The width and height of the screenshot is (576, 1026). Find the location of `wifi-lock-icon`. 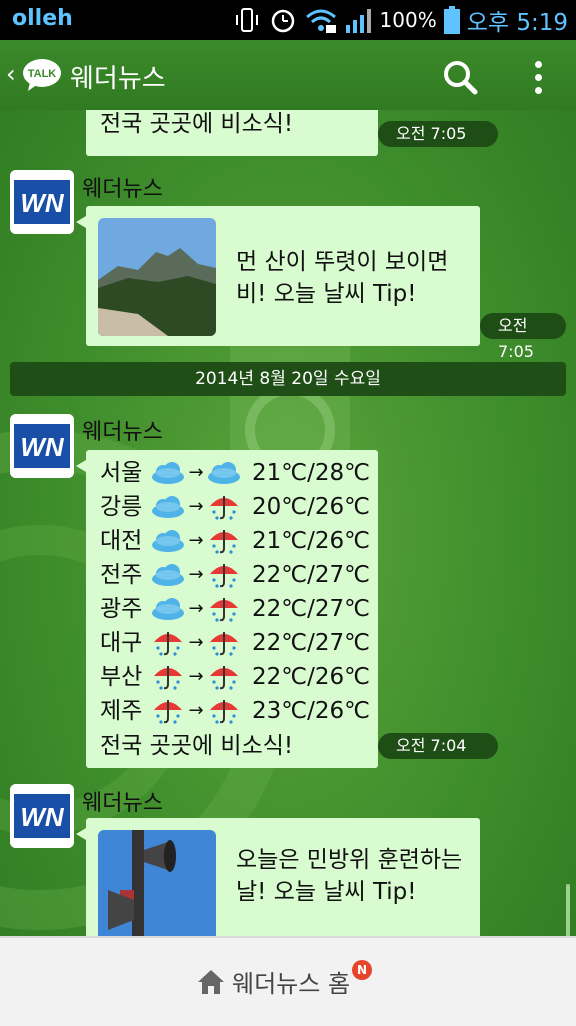

wifi-lock-icon is located at coordinates (320, 21).